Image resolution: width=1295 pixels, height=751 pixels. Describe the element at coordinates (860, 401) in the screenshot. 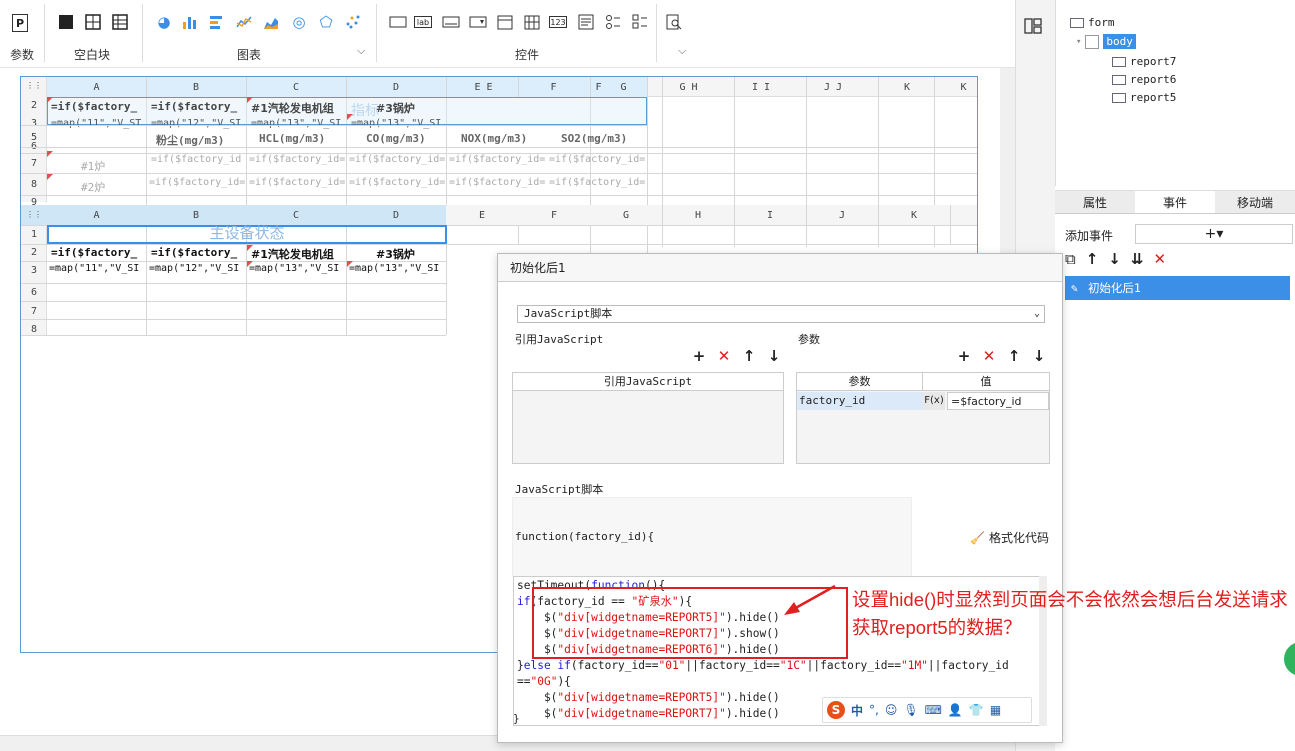

I see `param-name-cell: factory_id` at that location.